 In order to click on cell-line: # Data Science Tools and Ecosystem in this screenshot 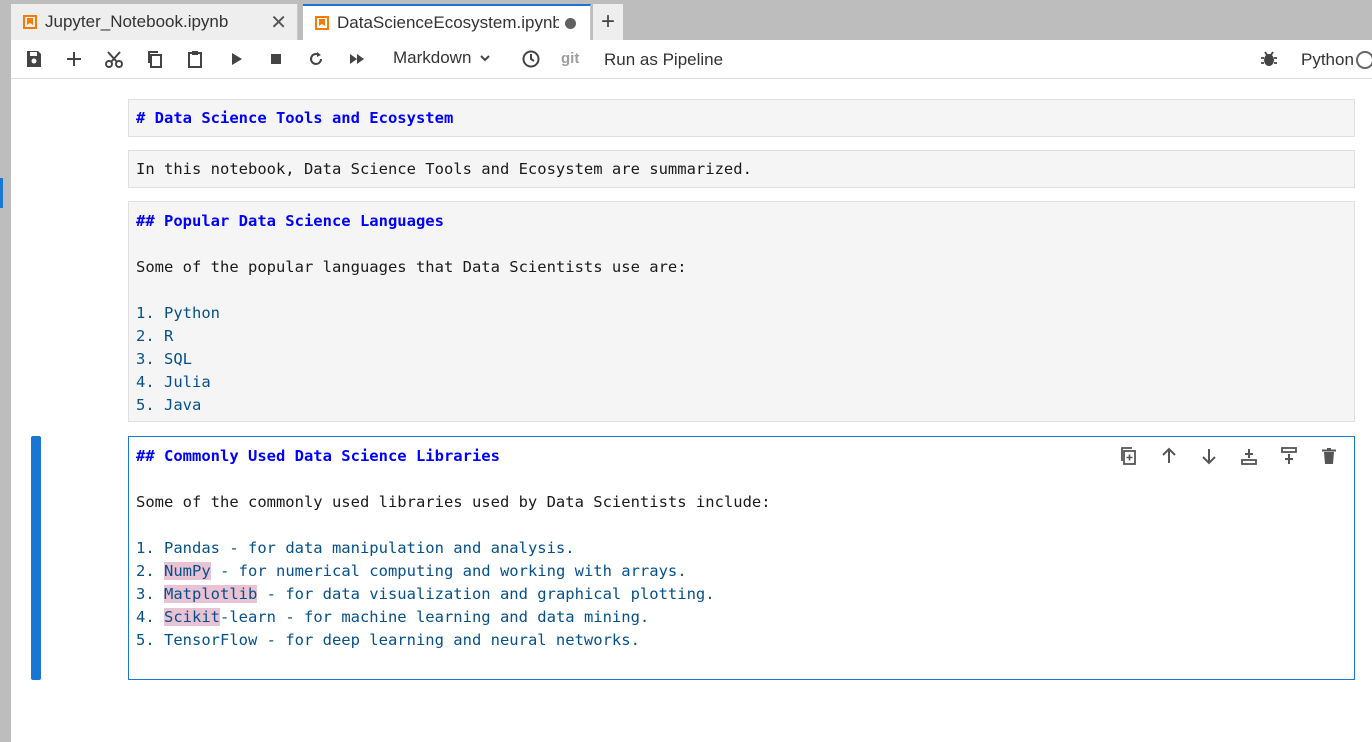, I will do `click(295, 118)`.